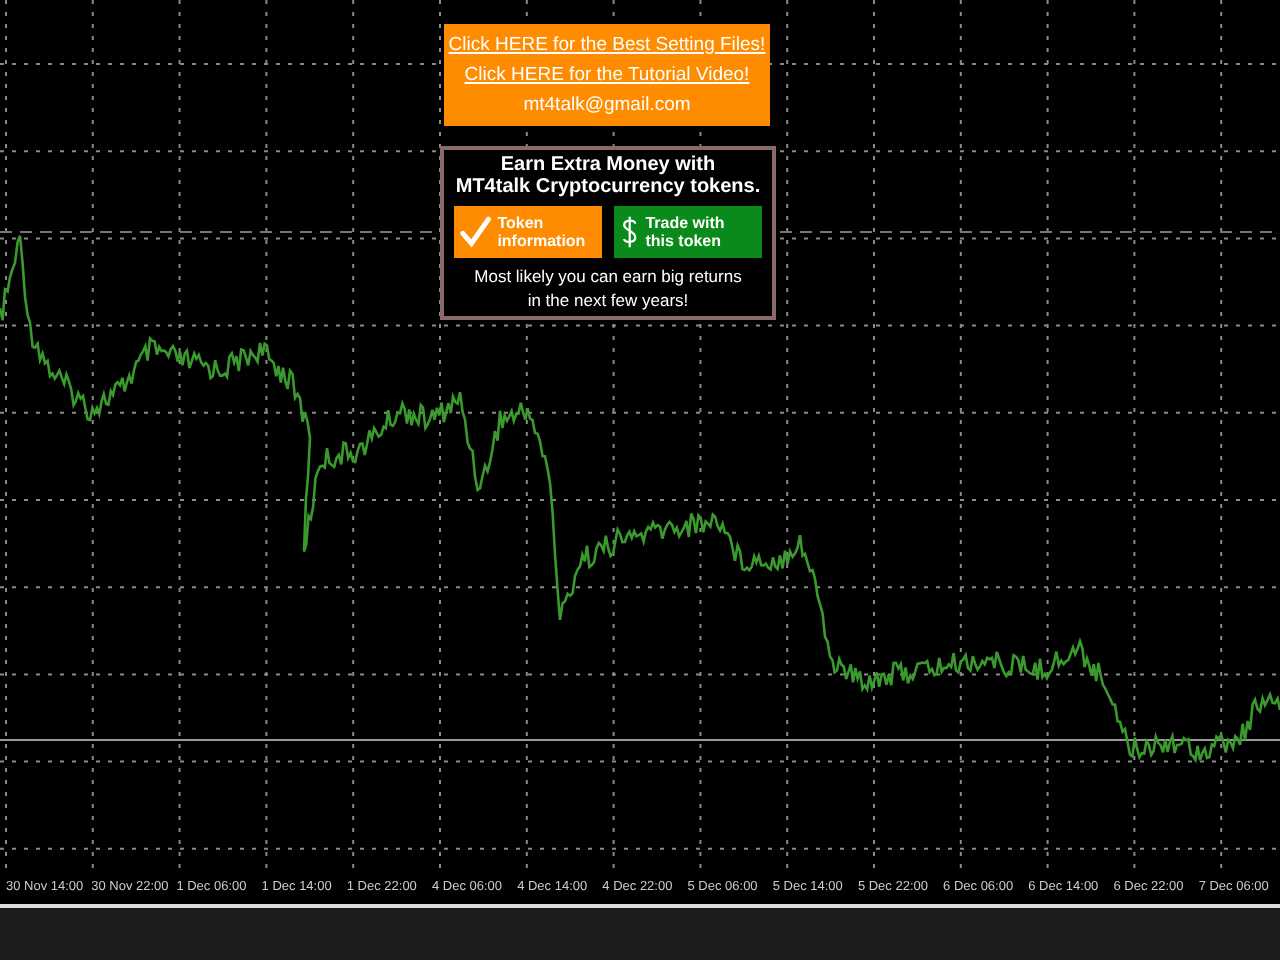 This screenshot has height=960, width=1280. I want to click on banner-link: Click HERE for the Tutorial Video!, so click(607, 75).